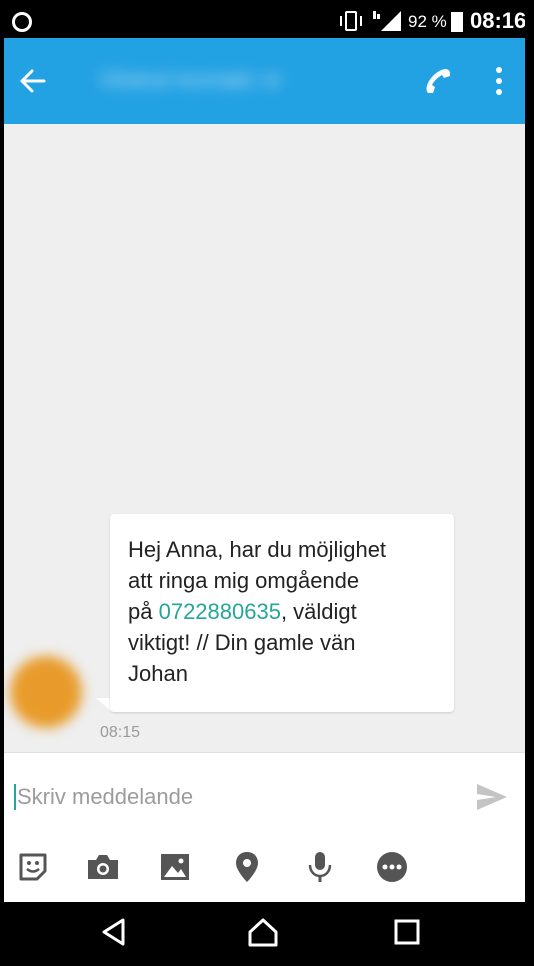  Describe the element at coordinates (244, 580) in the screenshot. I see `message-line: att ringa mig omgående` at that location.